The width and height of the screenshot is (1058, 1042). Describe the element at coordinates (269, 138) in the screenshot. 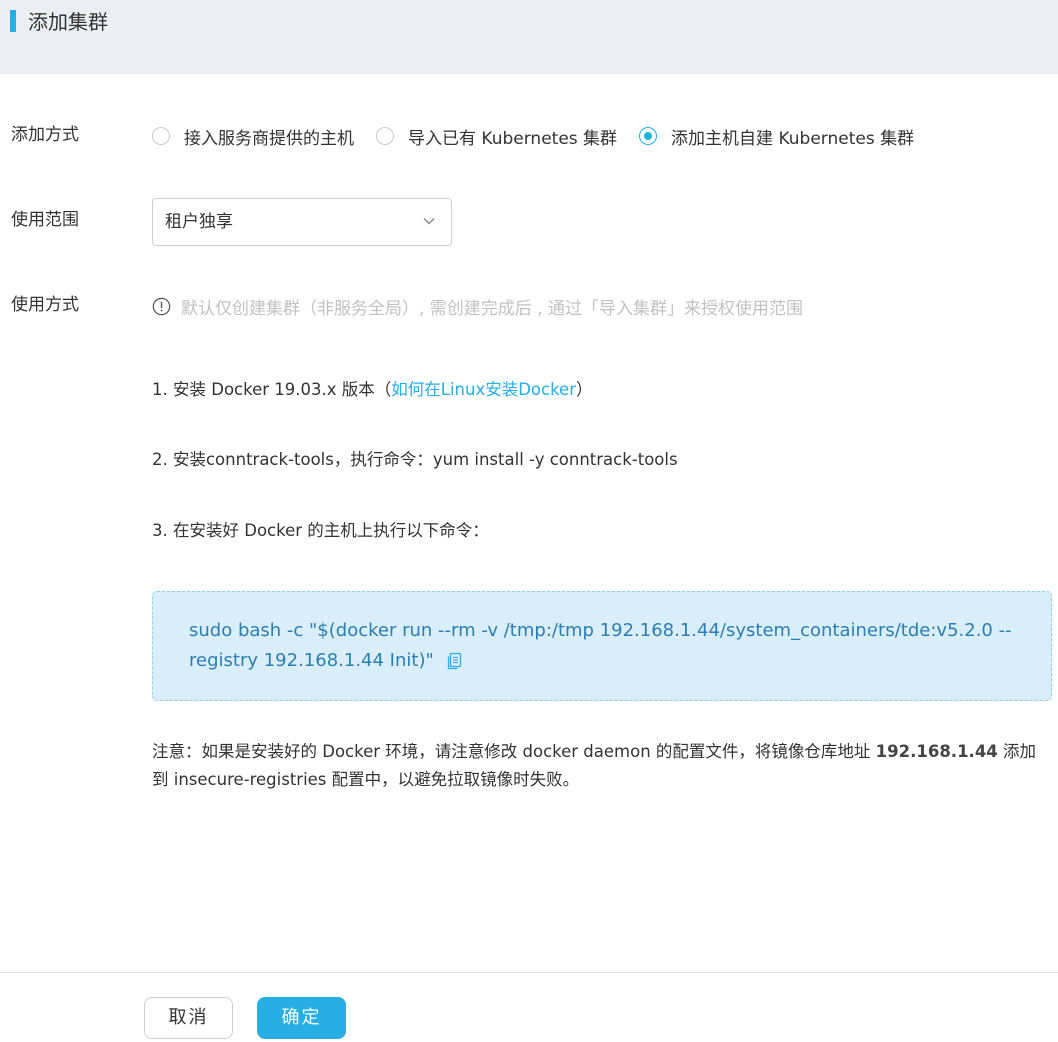

I see `radio-label-provider-hosts: 接入服务商提供的主机` at that location.